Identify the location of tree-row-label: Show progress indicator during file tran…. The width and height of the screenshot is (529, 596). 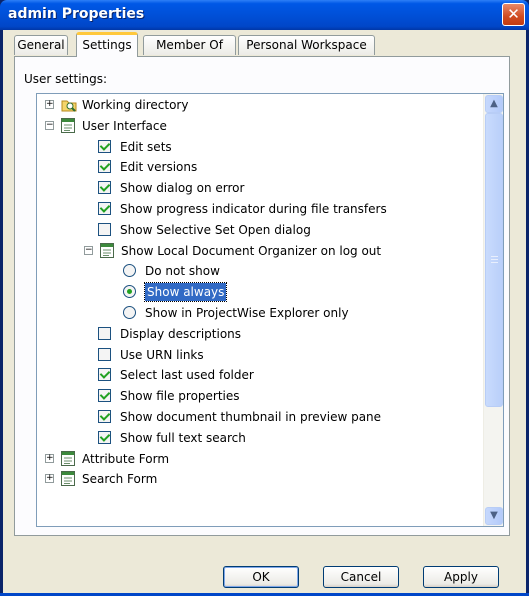
(253, 209).